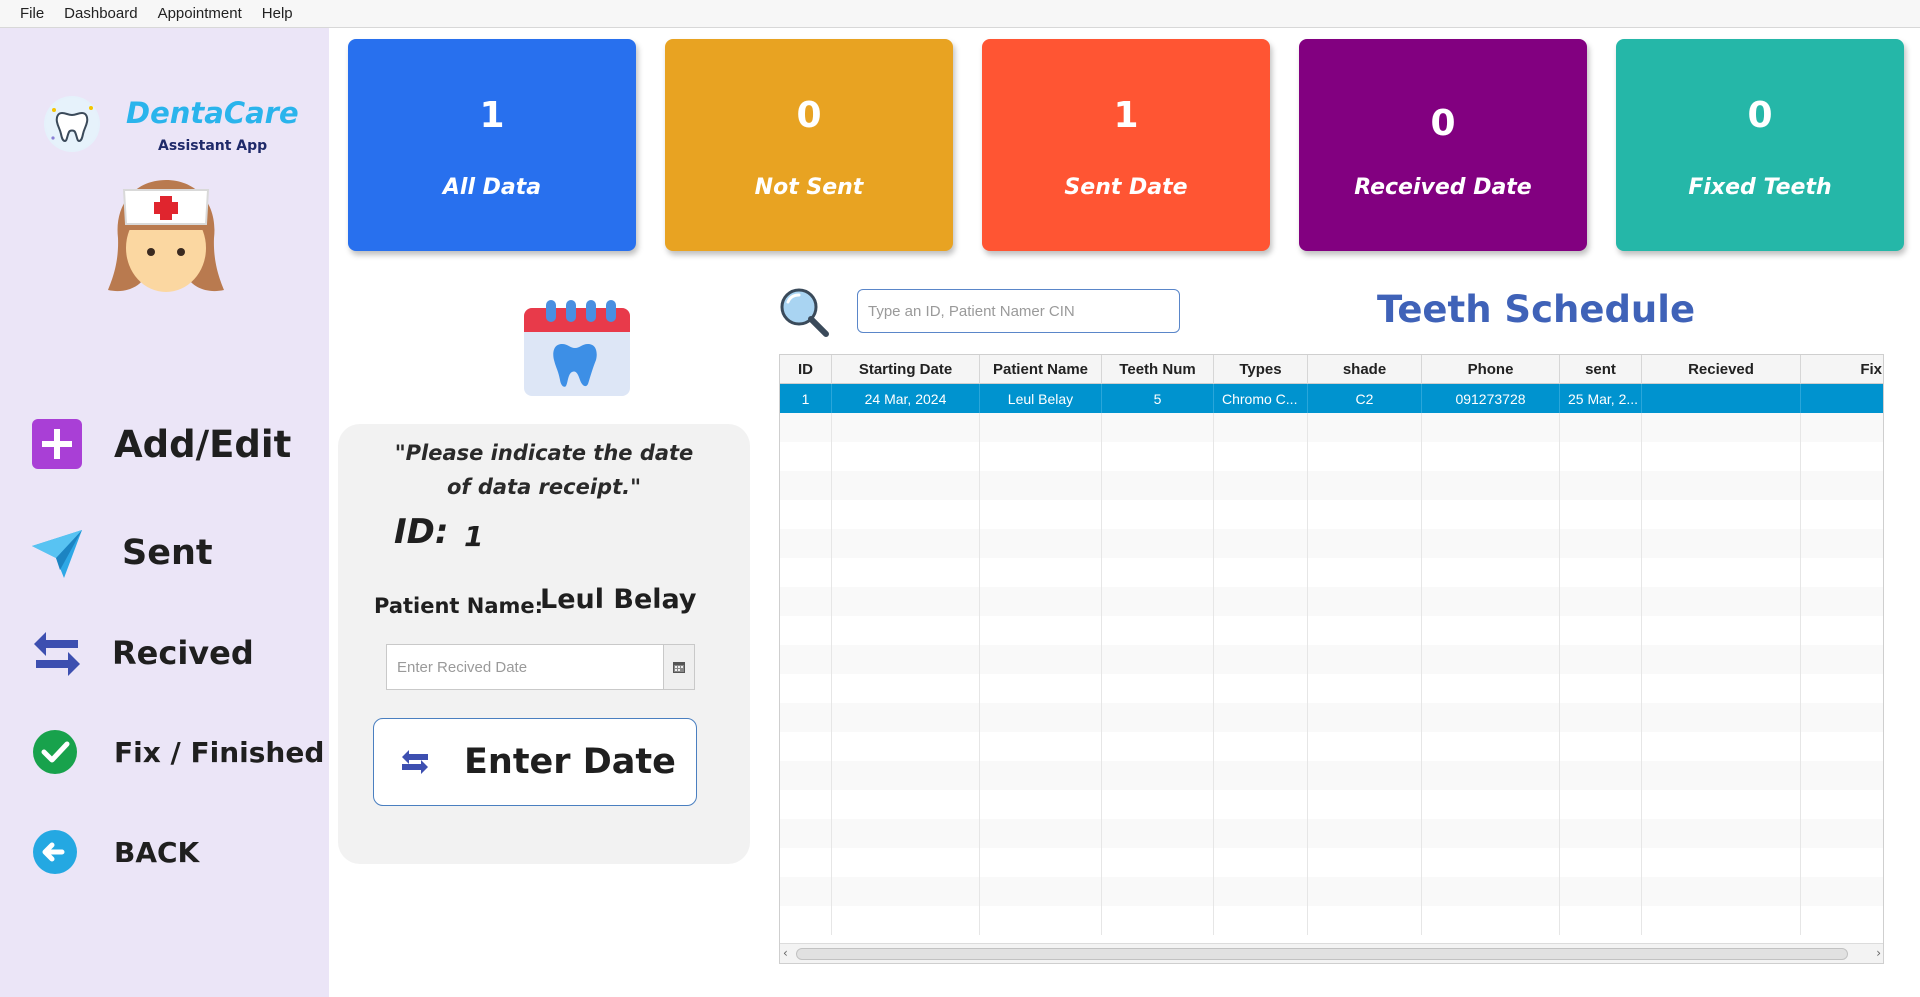 This screenshot has height=997, width=1920. I want to click on column-header: sent, so click(1601, 369).